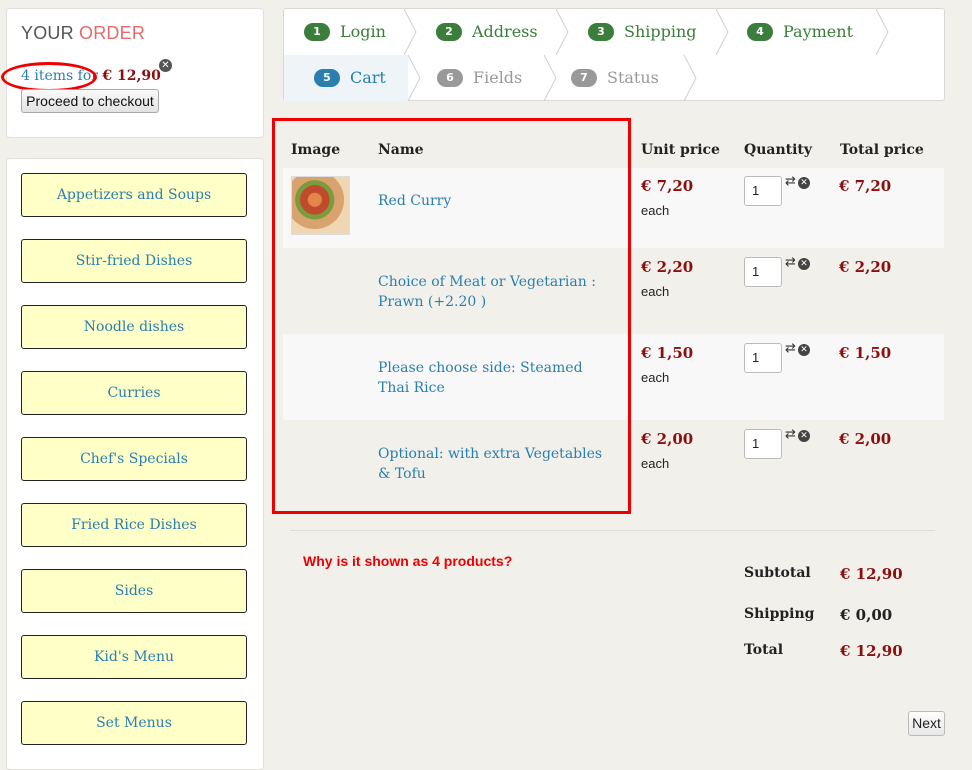 The width and height of the screenshot is (972, 770). Describe the element at coordinates (667, 439) in the screenshot. I see `unit-price: € 2,00` at that location.